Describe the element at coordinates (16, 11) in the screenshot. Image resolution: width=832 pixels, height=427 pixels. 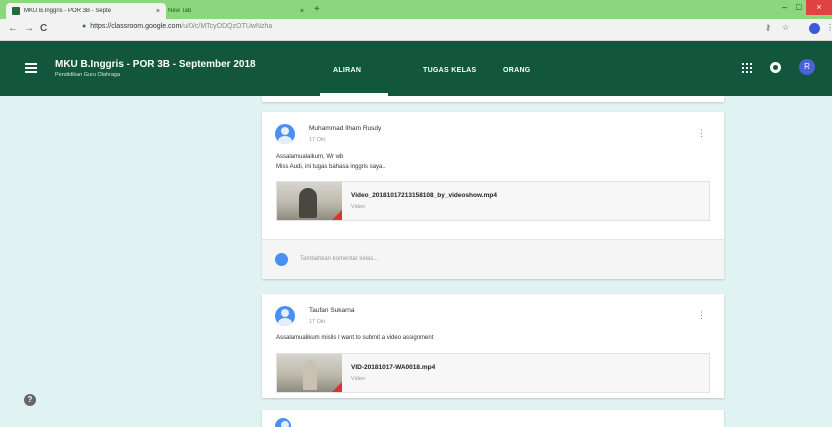
I see `classroom-favicon-icon` at that location.